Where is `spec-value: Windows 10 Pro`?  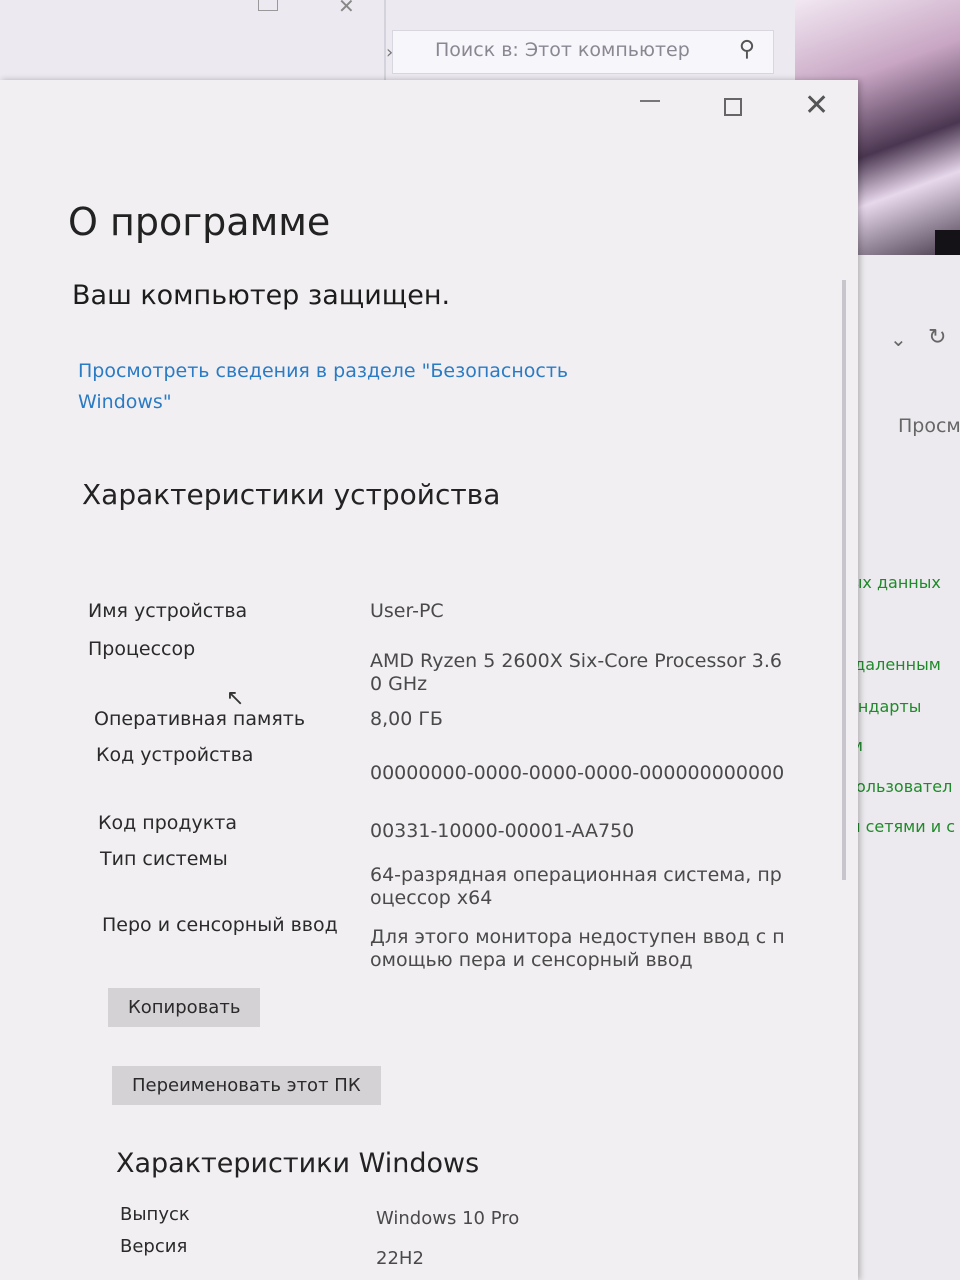
spec-value: Windows 10 Pro is located at coordinates (448, 1218).